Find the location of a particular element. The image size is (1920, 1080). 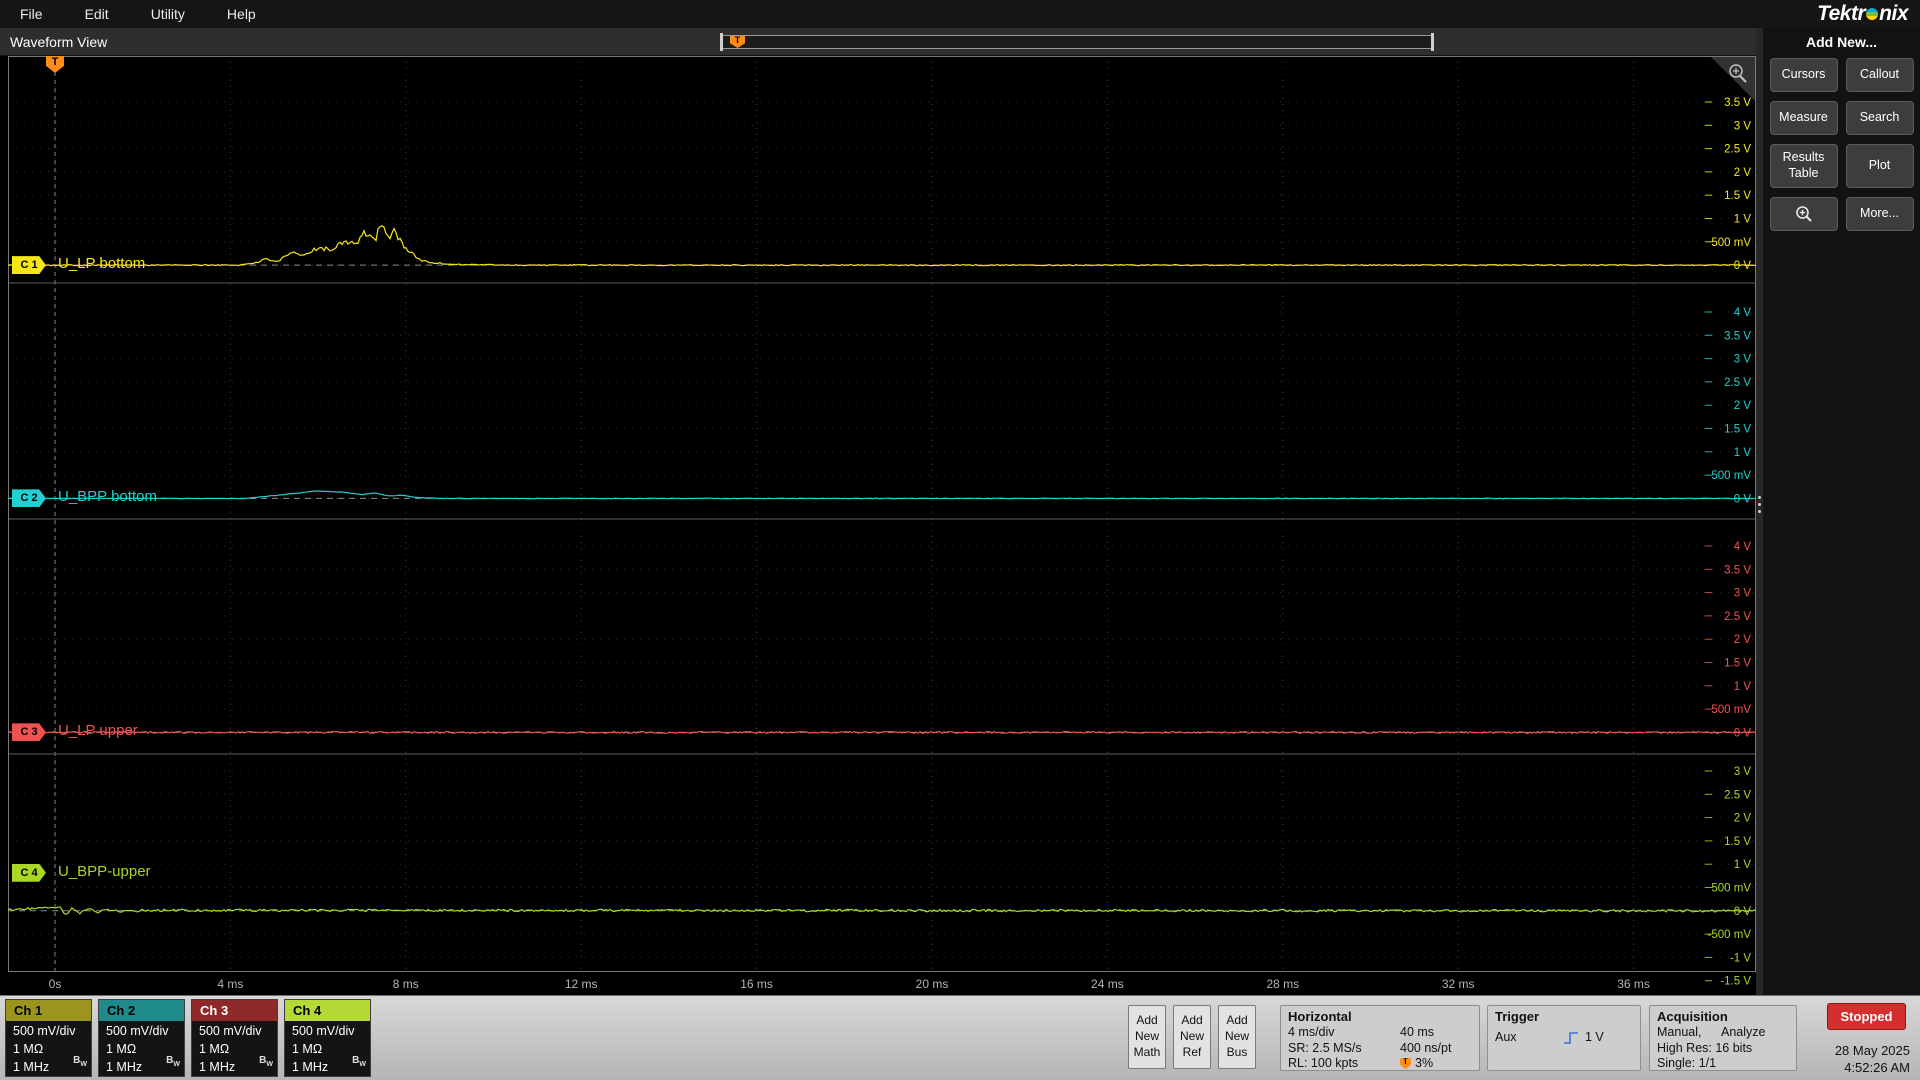

acquisition-single: Single: 1/1 is located at coordinates (1687, 1063).